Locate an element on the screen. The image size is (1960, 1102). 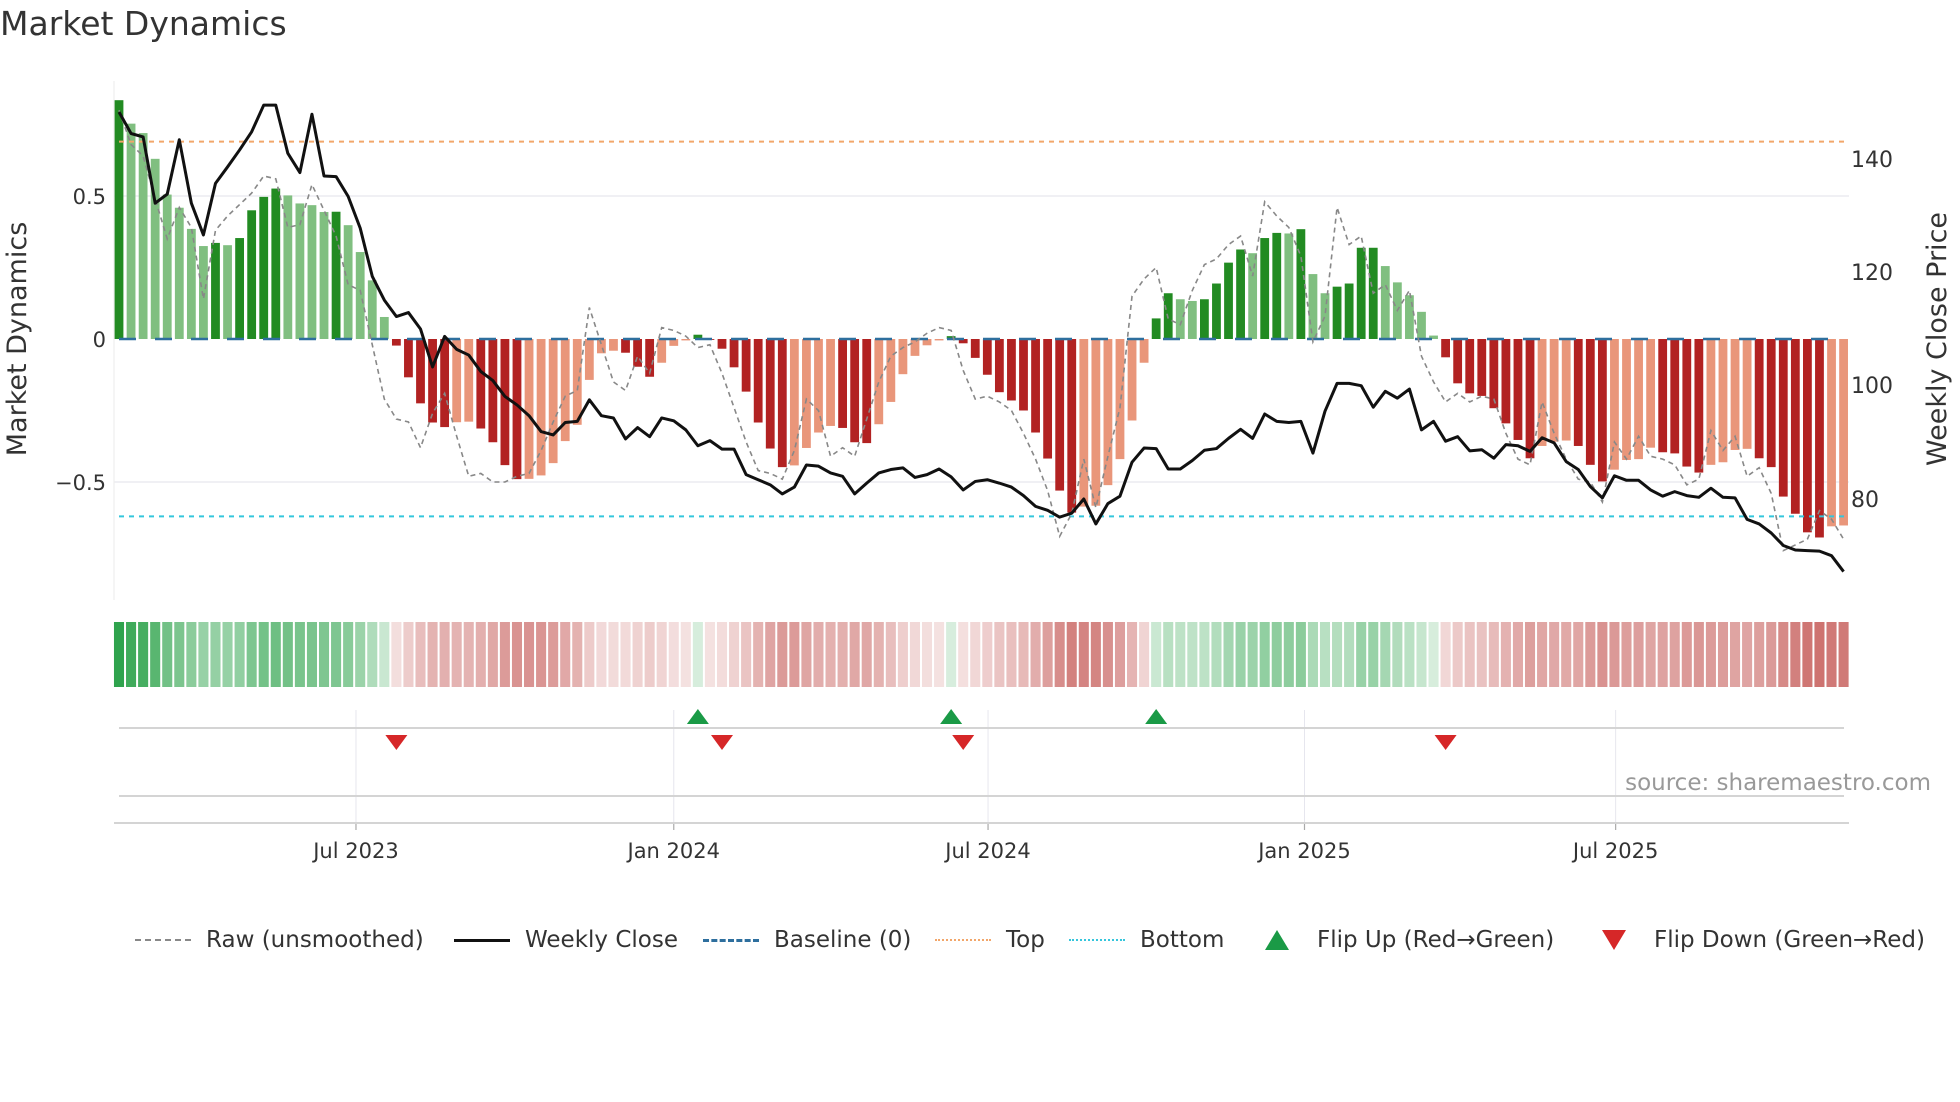
legend-top-swatch is located at coordinates (963, 940).